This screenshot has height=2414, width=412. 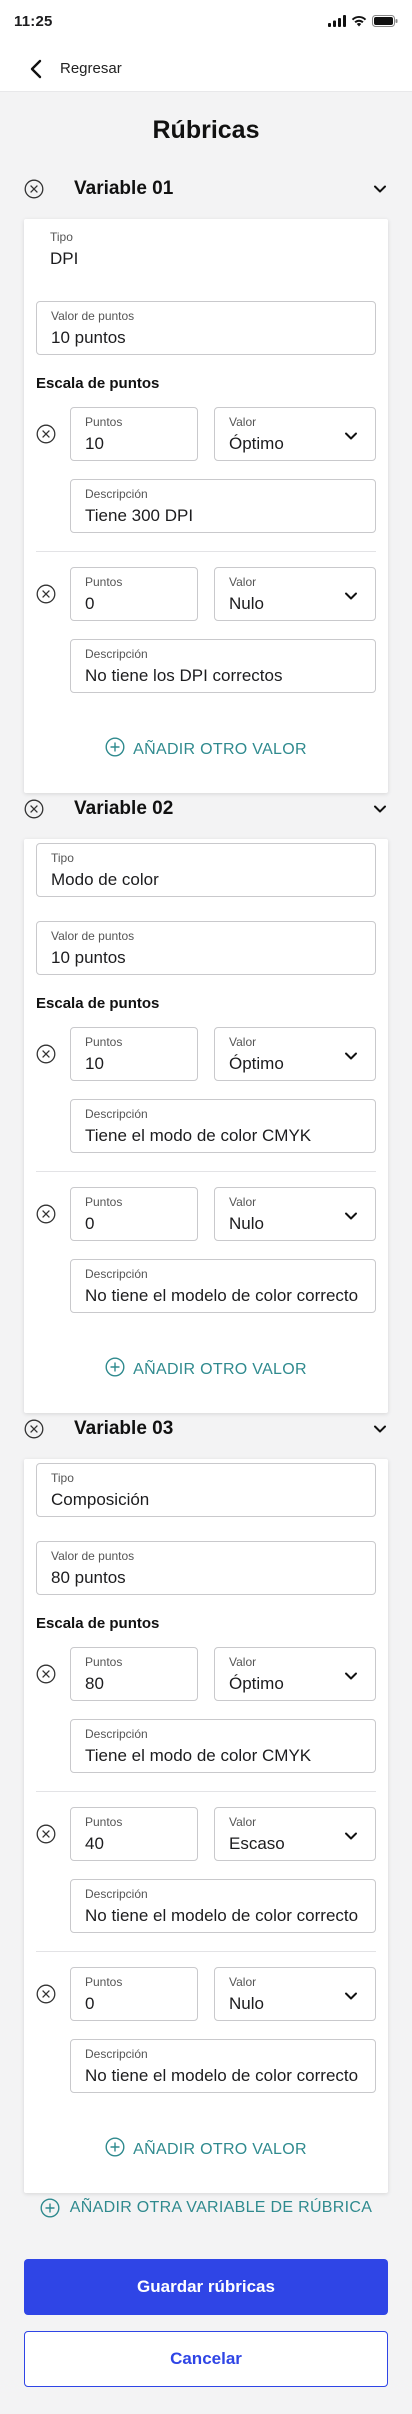 I want to click on puntos-field: Puntos 80, so click(x=134, y=1674).